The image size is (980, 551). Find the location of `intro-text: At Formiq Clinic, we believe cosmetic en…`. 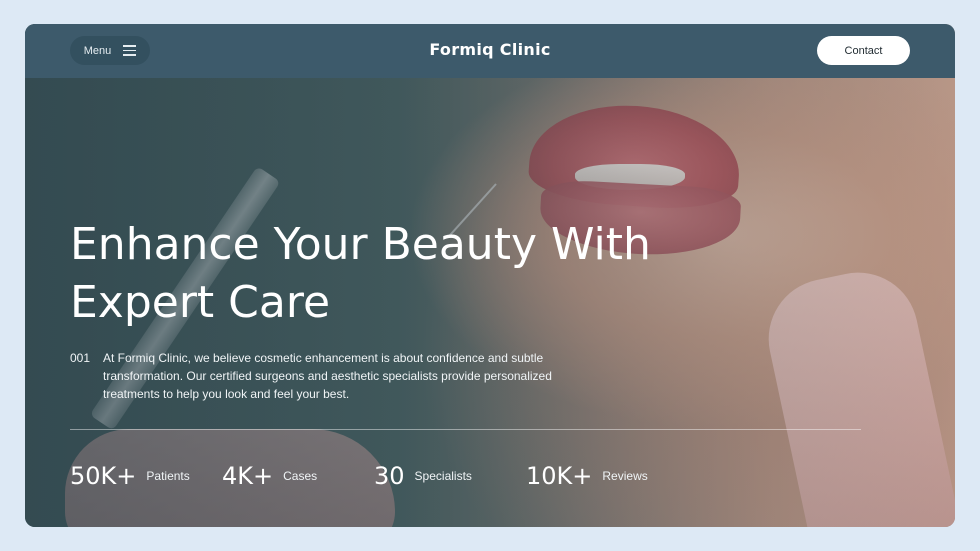

intro-text: At Formiq Clinic, we believe cosmetic en… is located at coordinates (327, 376).